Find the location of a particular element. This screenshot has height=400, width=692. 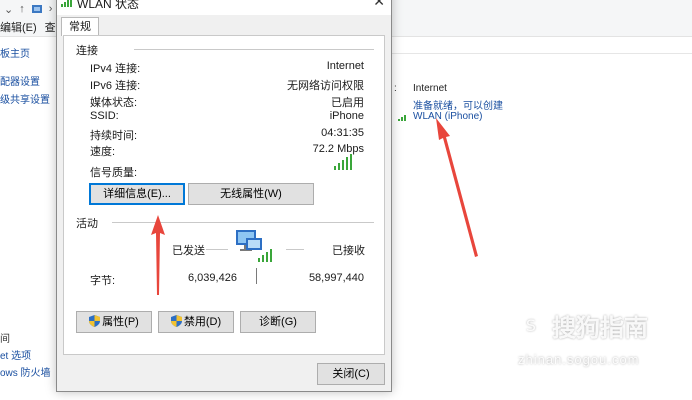

background-divider is located at coordinates (541, 53).